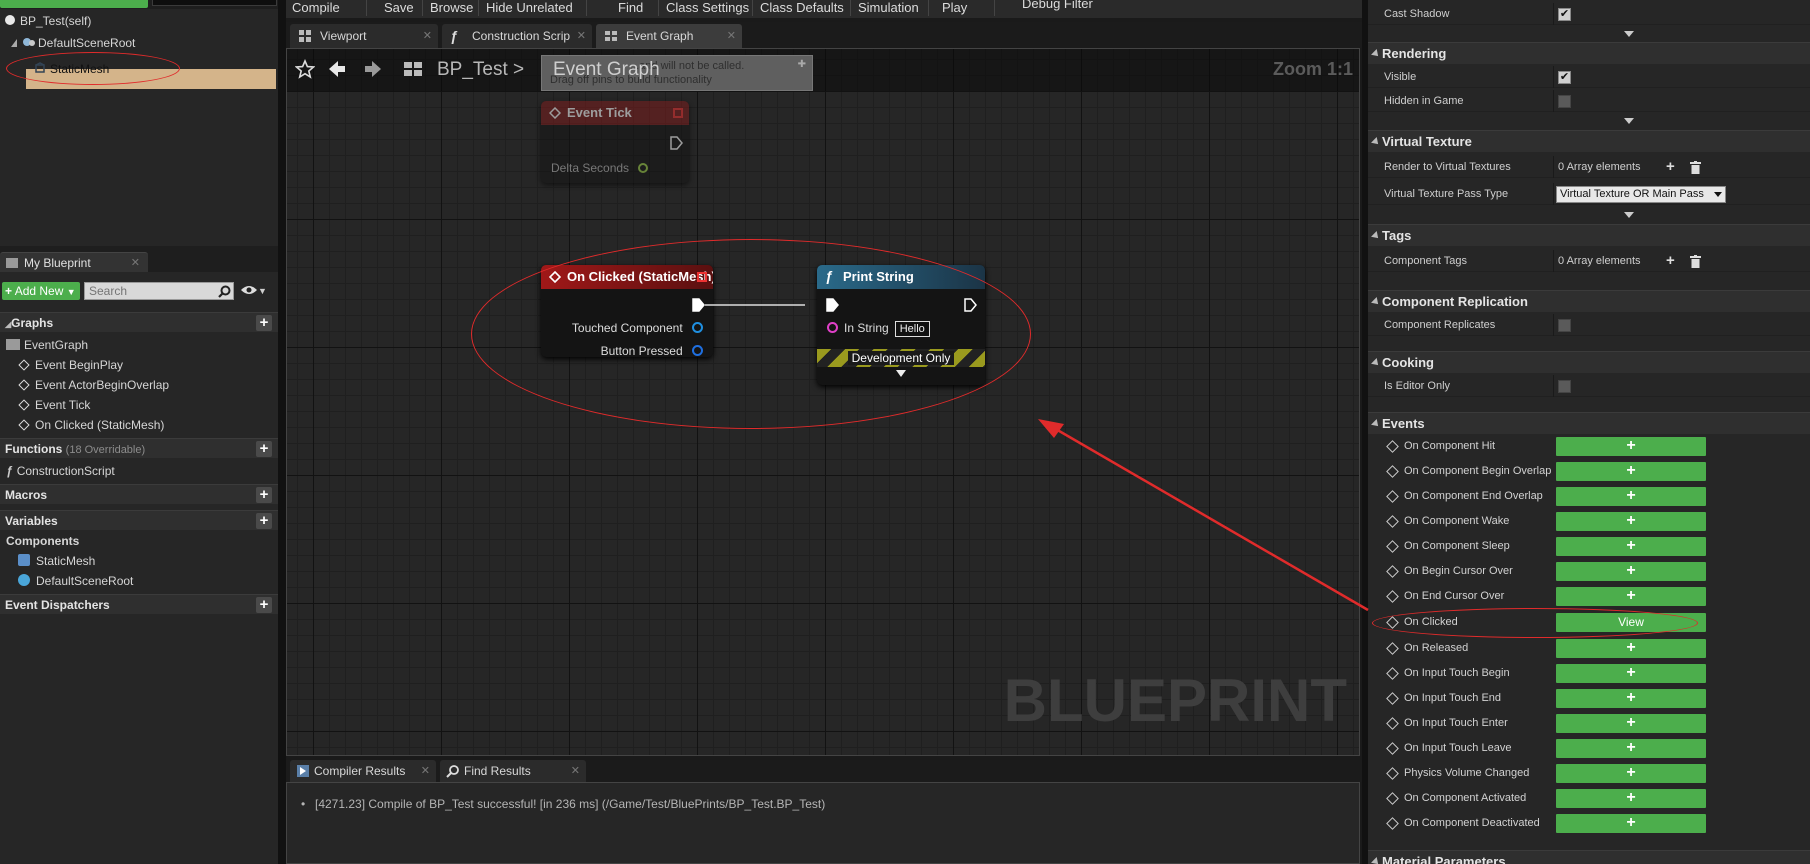  What do you see at coordinates (878, 329) in the screenshot?
I see `pin-in-string: In String Hello` at bounding box center [878, 329].